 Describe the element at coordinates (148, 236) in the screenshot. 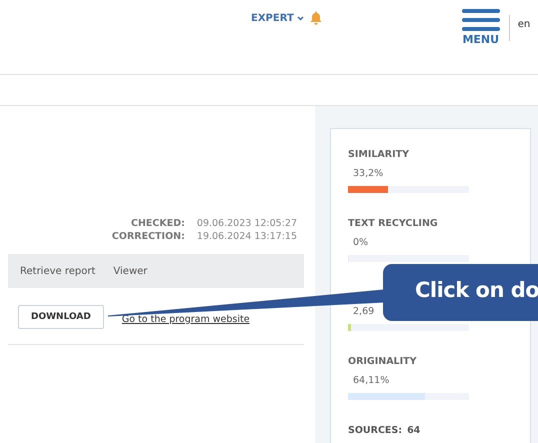

I see `date-label: CORRECTION:` at that location.